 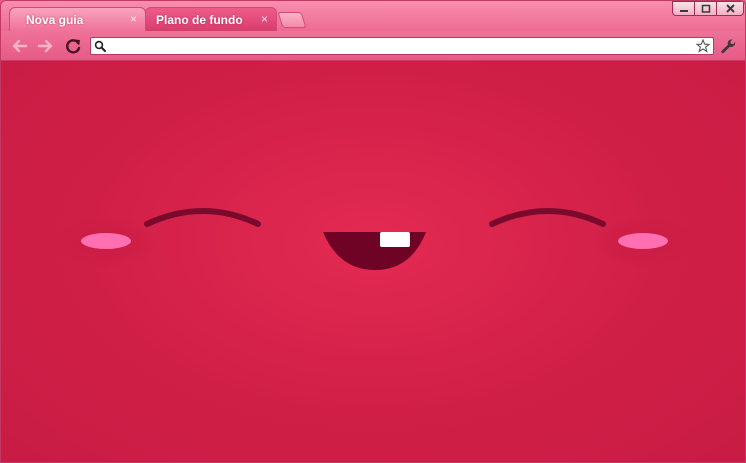 I want to click on close-window-button, so click(x=730, y=8).